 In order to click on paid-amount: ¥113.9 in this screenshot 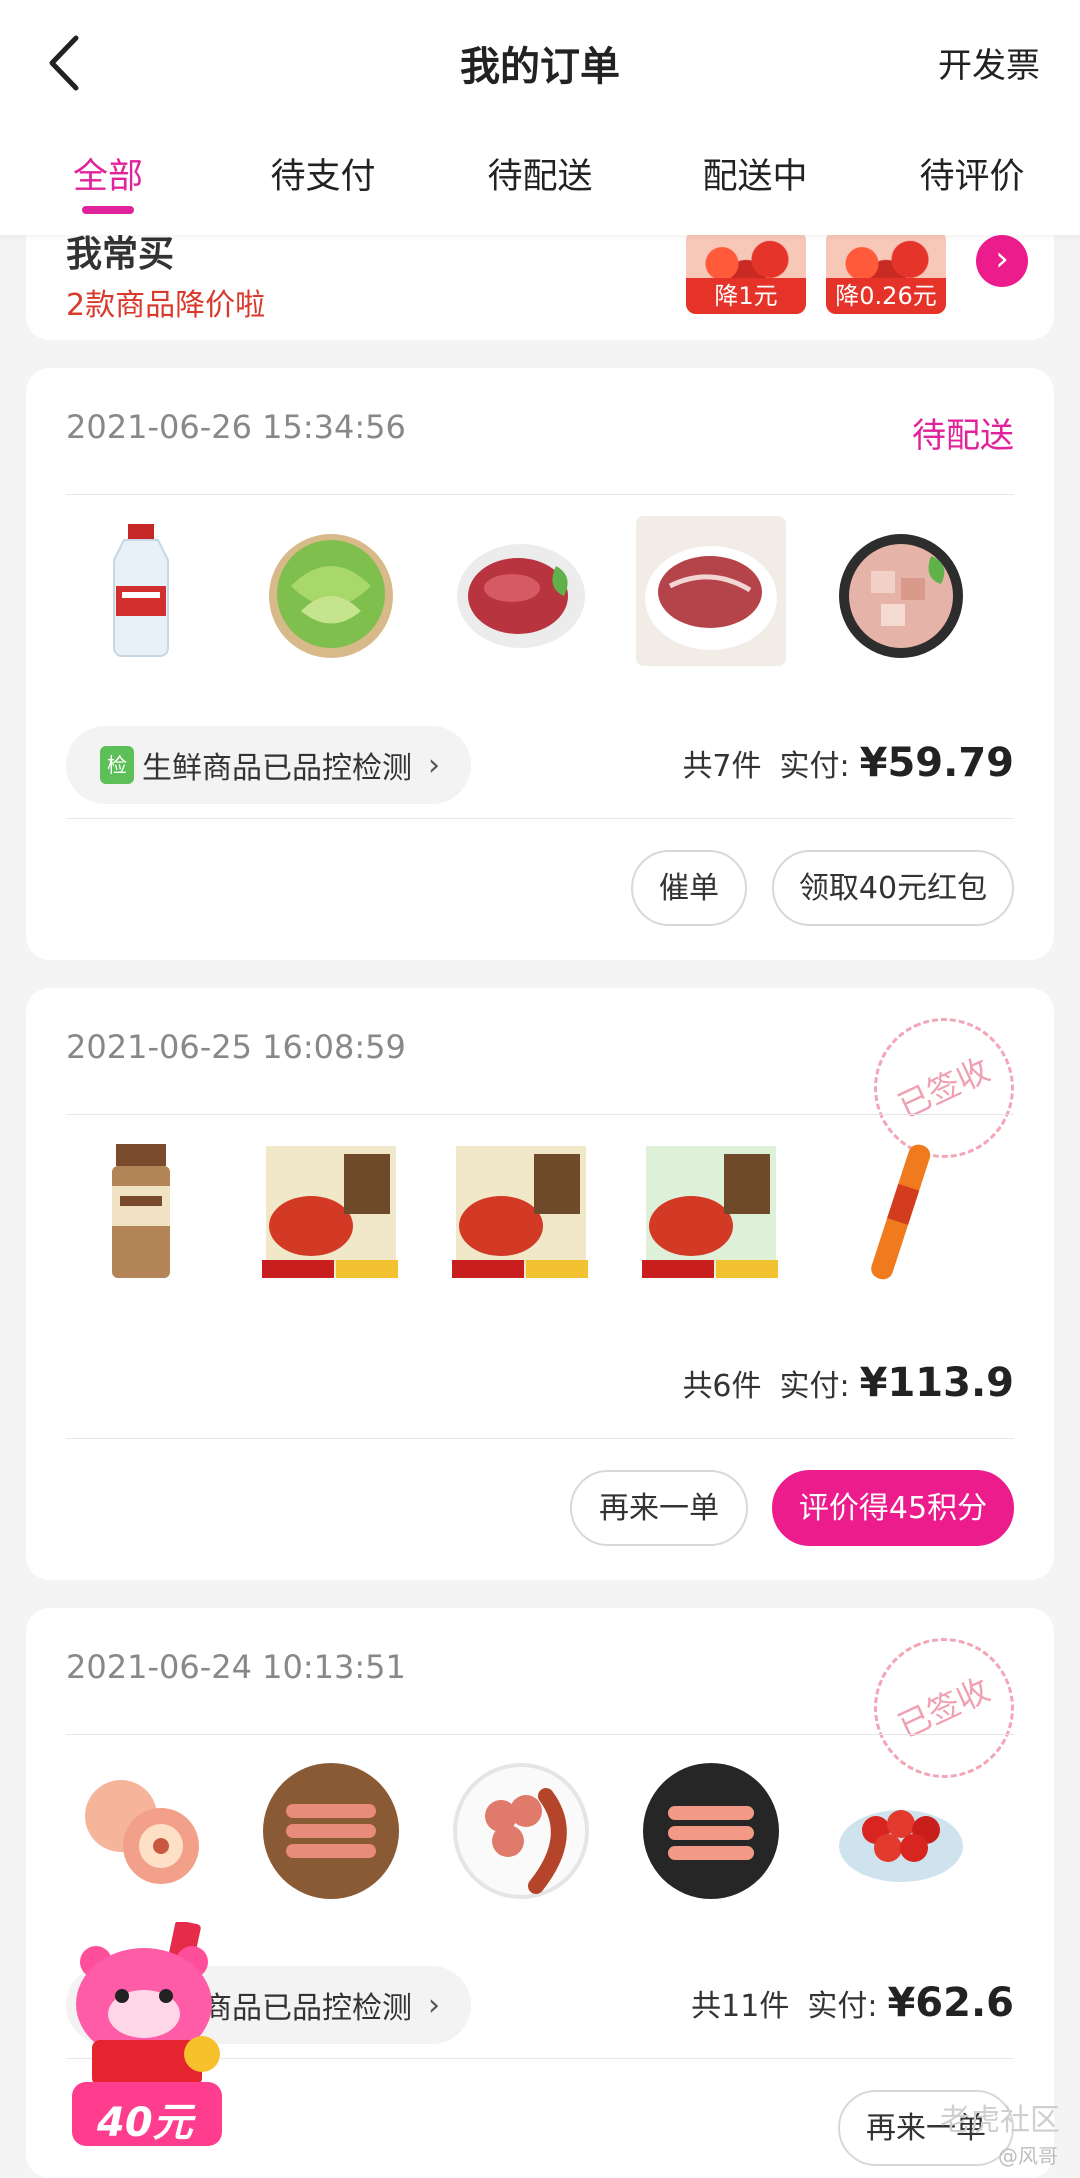, I will do `click(936, 1383)`.